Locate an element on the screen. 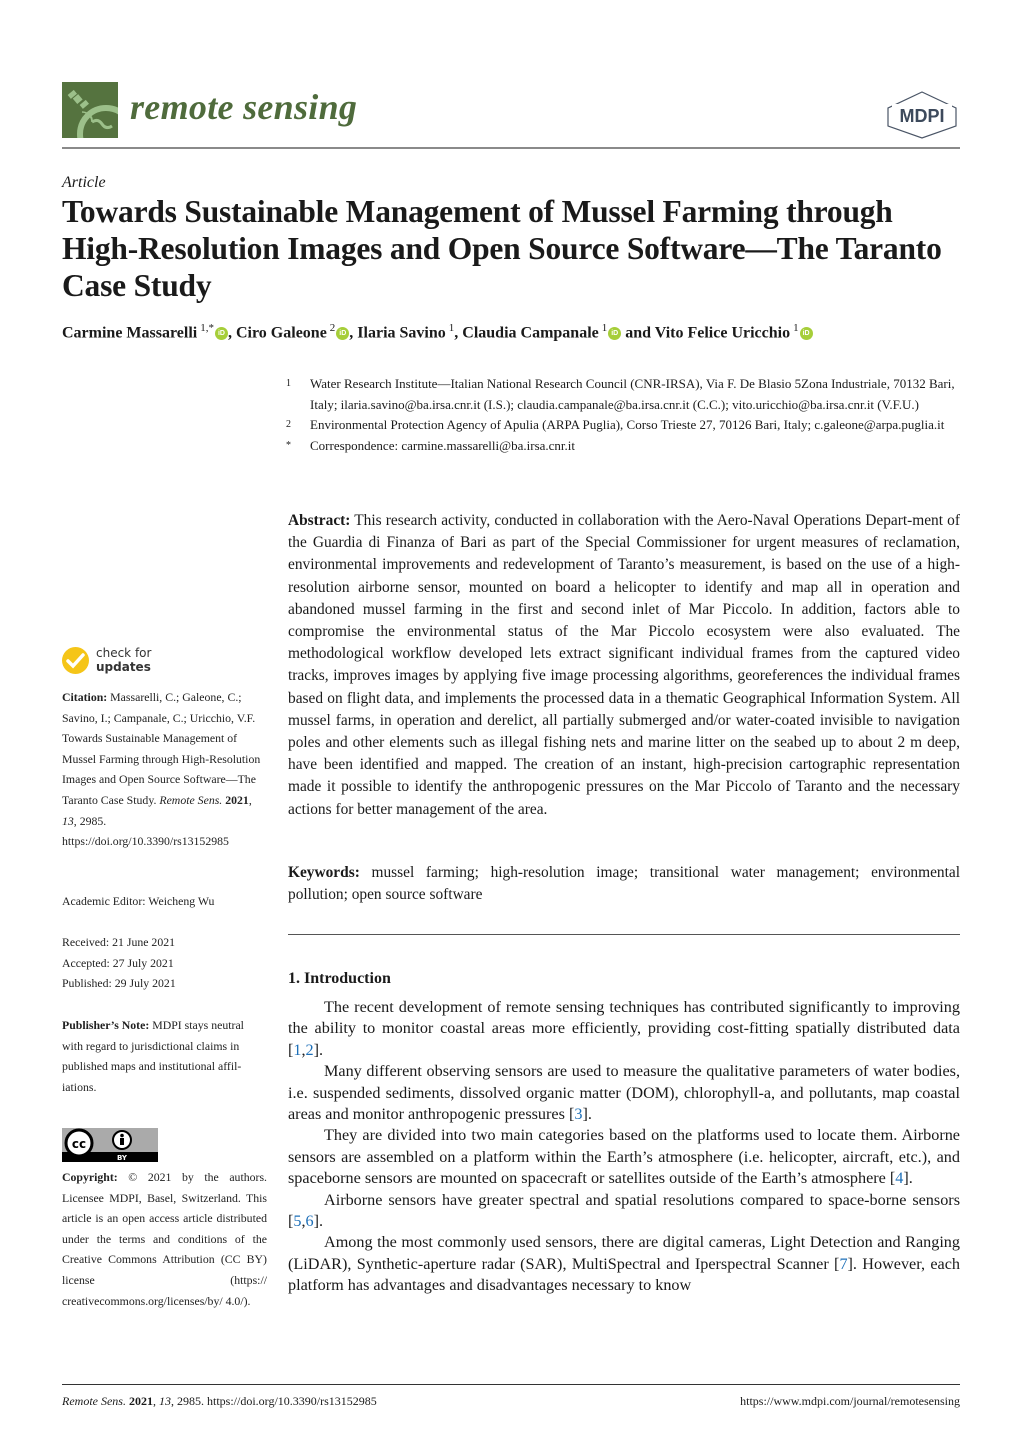 The height and width of the screenshot is (1442, 1020). academic-editor: Academic Editor: Weicheng Wu is located at coordinates (138, 901).